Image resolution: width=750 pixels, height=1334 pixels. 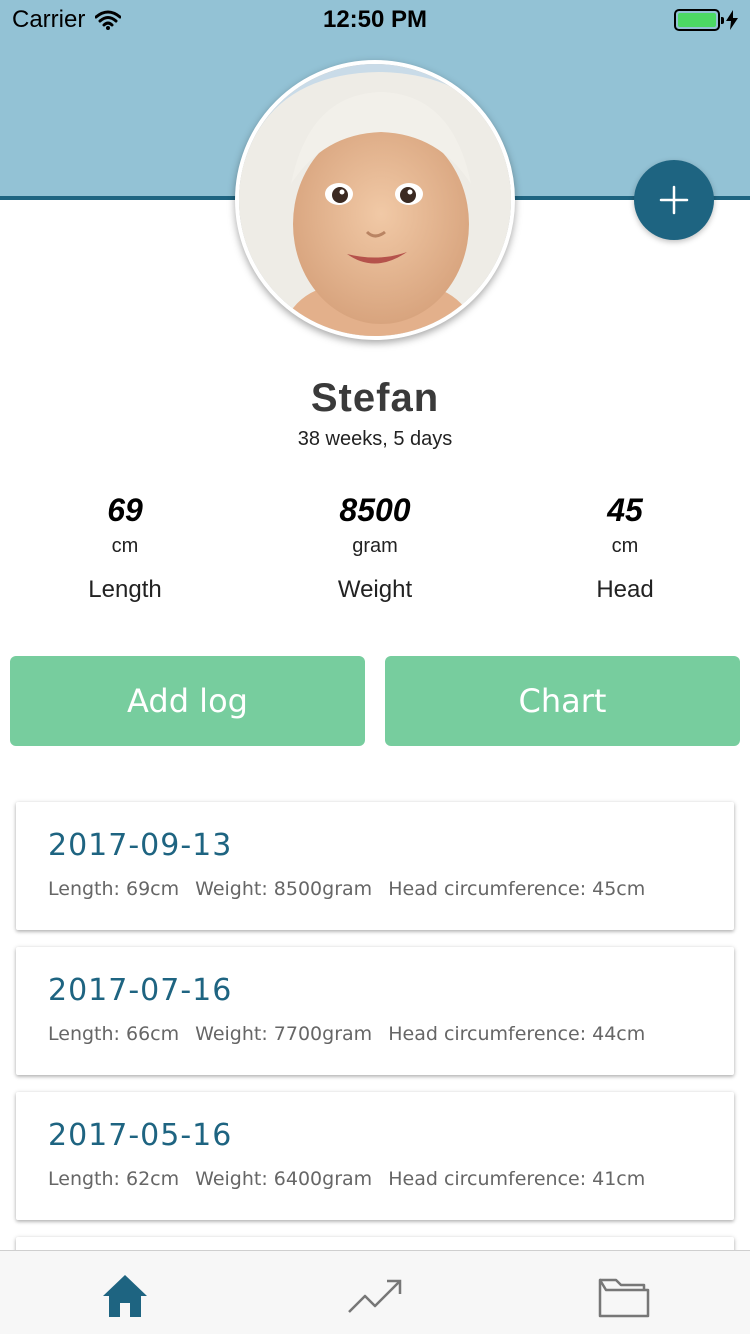 I want to click on trending-chart-icon, so click(x=375, y=1296).